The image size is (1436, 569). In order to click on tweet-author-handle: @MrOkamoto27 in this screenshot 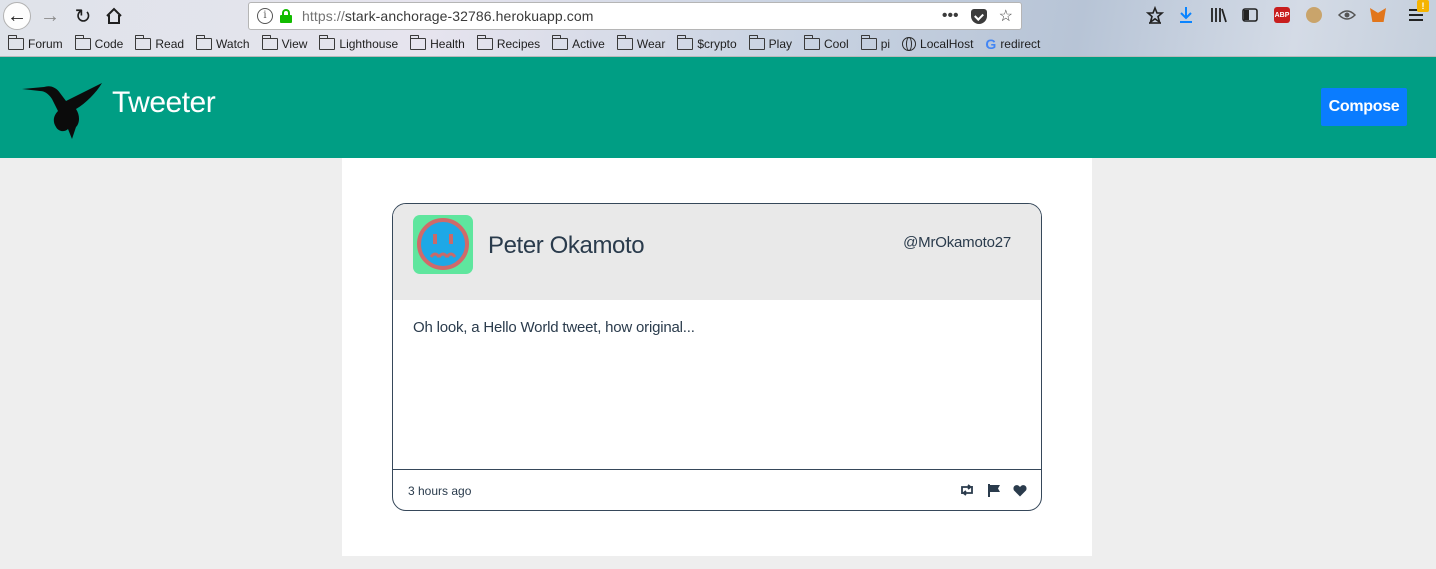, I will do `click(957, 242)`.